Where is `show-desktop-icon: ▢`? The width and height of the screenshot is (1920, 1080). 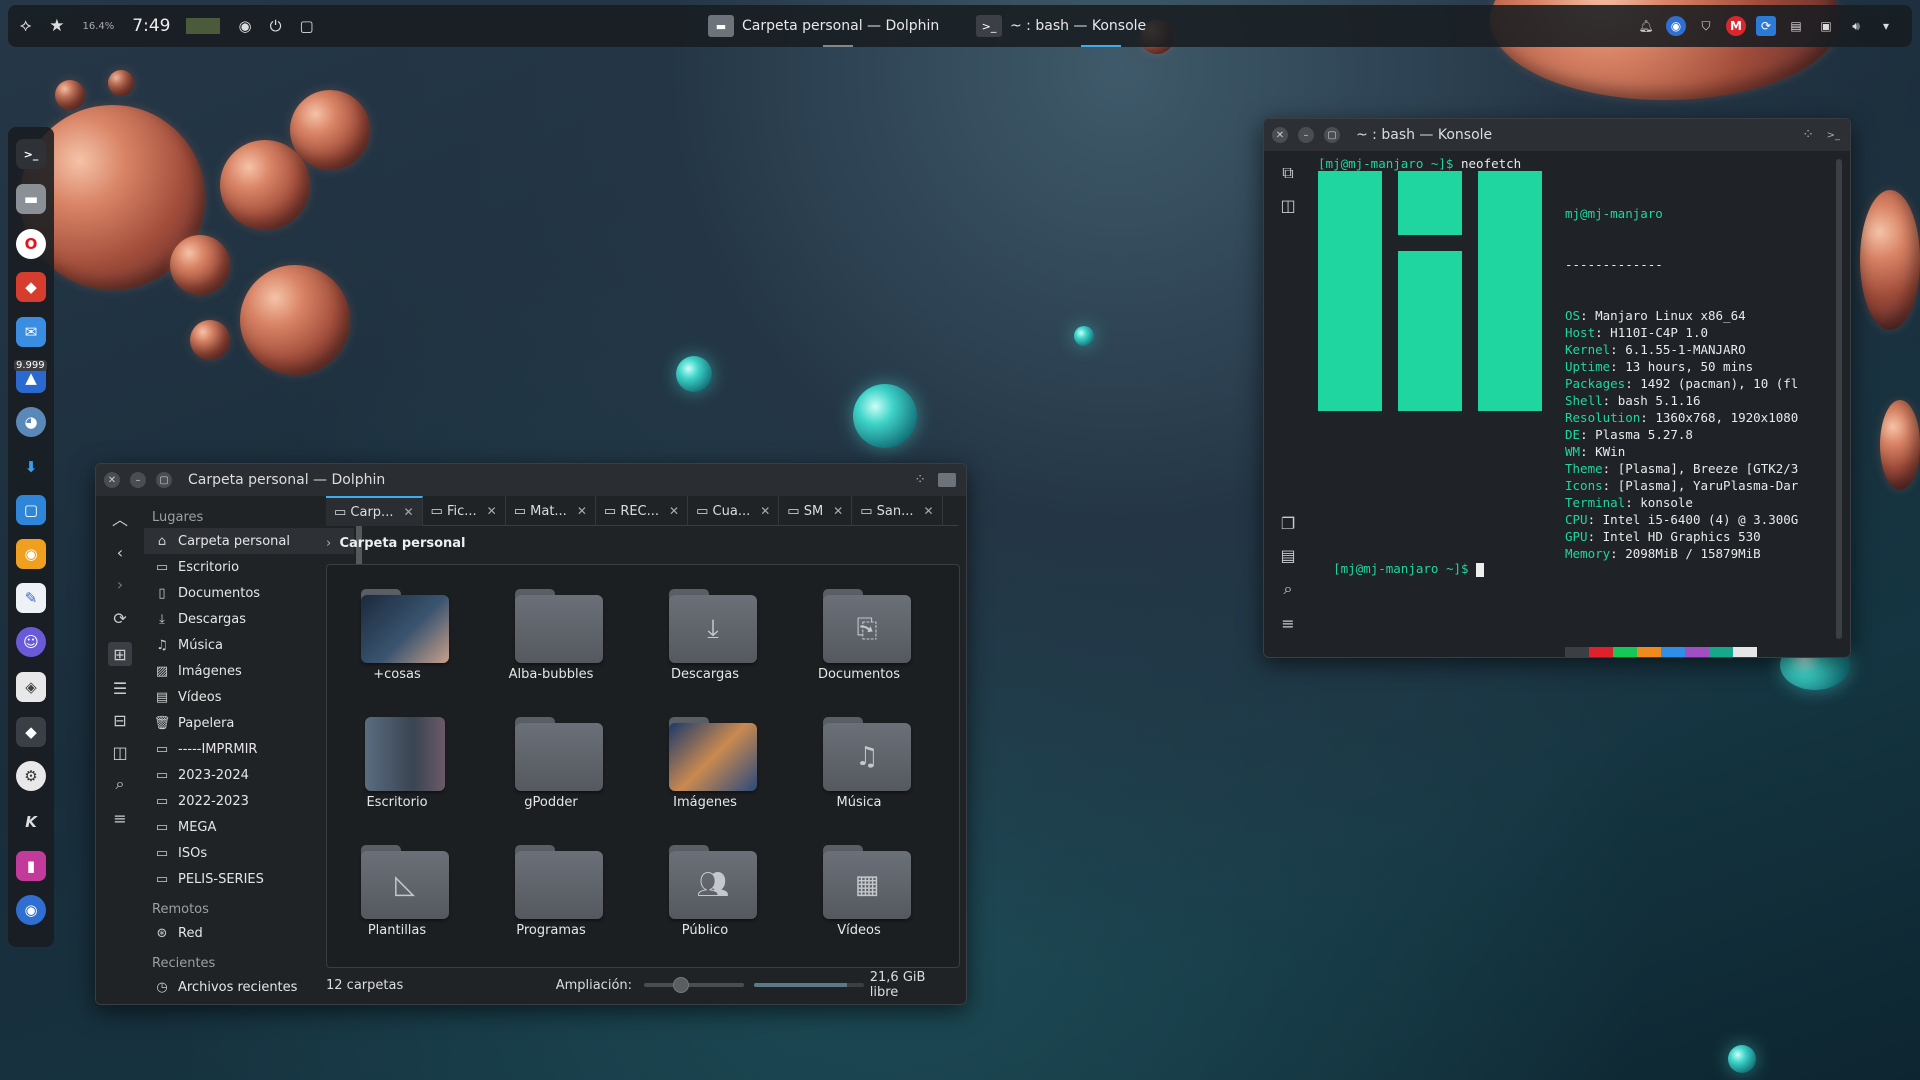 show-desktop-icon: ▢ is located at coordinates (306, 26).